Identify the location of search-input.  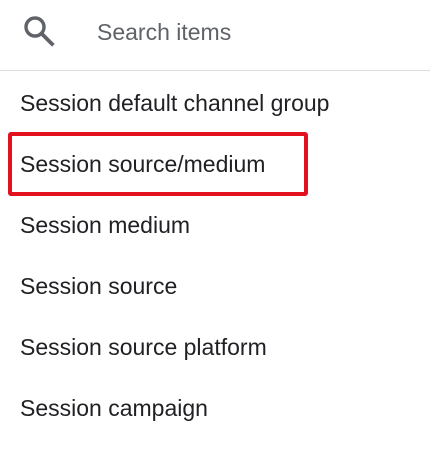
(252, 32).